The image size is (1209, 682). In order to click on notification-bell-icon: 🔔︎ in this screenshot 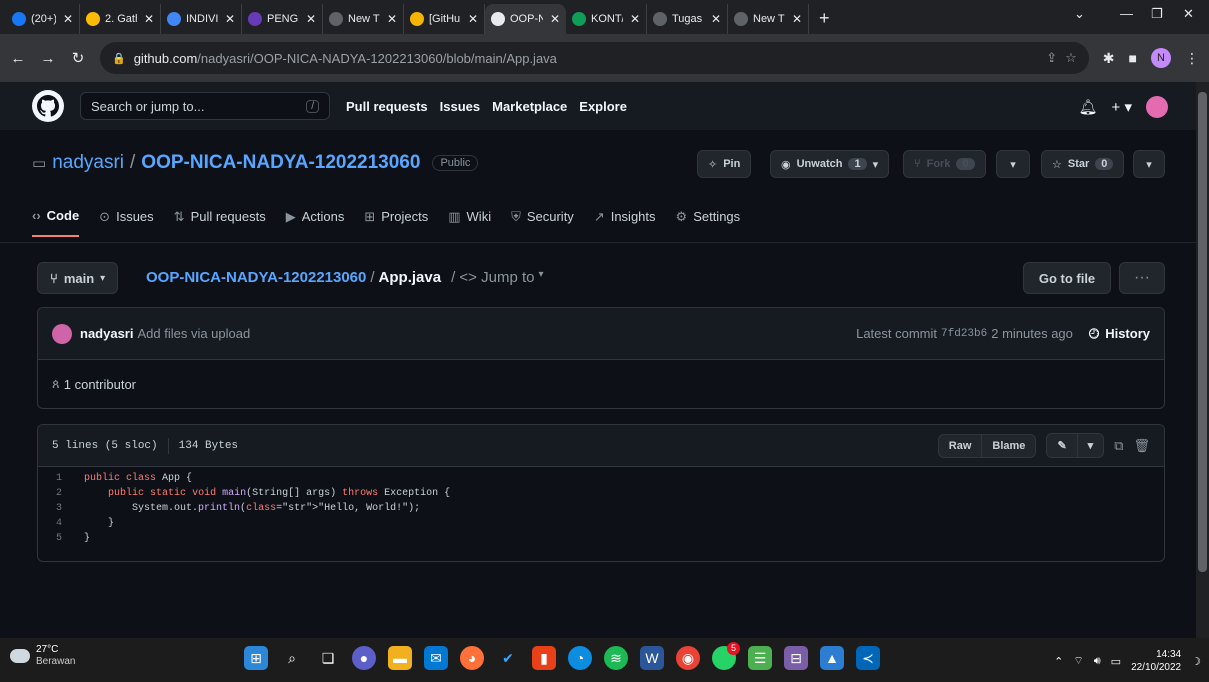, I will do `click(1087, 107)`.